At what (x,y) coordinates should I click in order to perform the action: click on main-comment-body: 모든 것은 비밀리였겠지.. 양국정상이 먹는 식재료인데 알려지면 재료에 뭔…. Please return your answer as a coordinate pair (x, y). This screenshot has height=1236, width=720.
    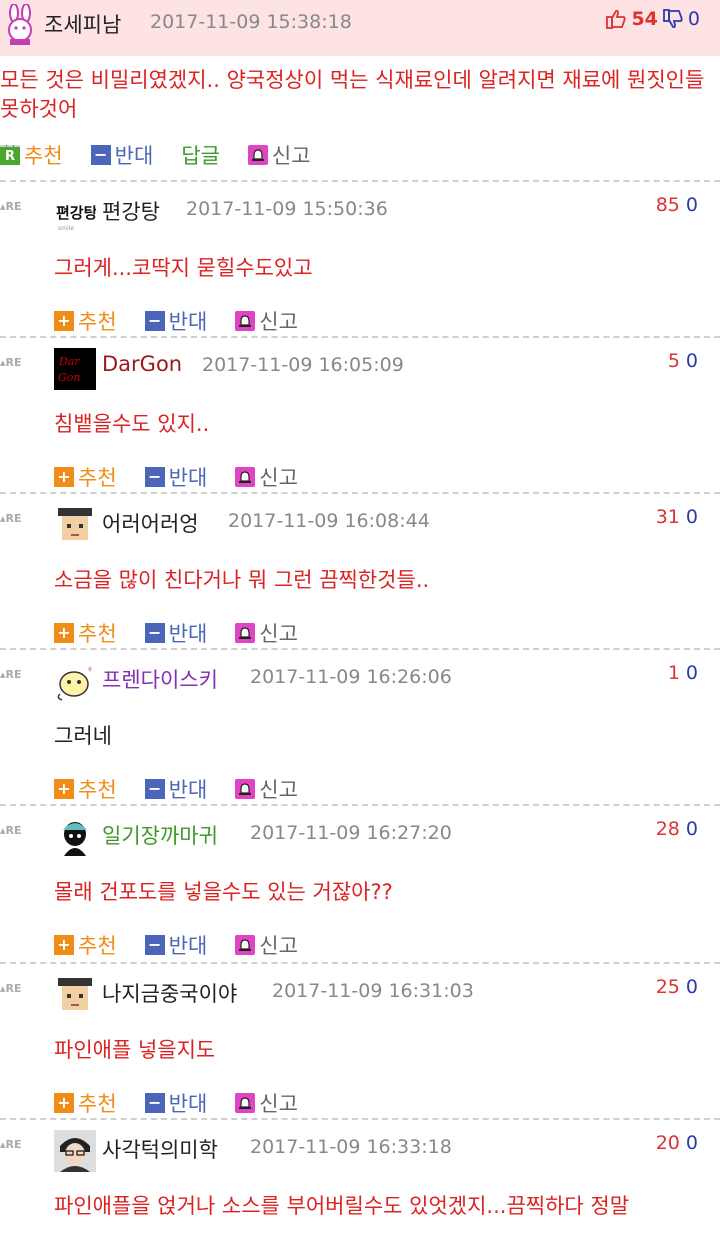
    Looking at the image, I should click on (352, 94).